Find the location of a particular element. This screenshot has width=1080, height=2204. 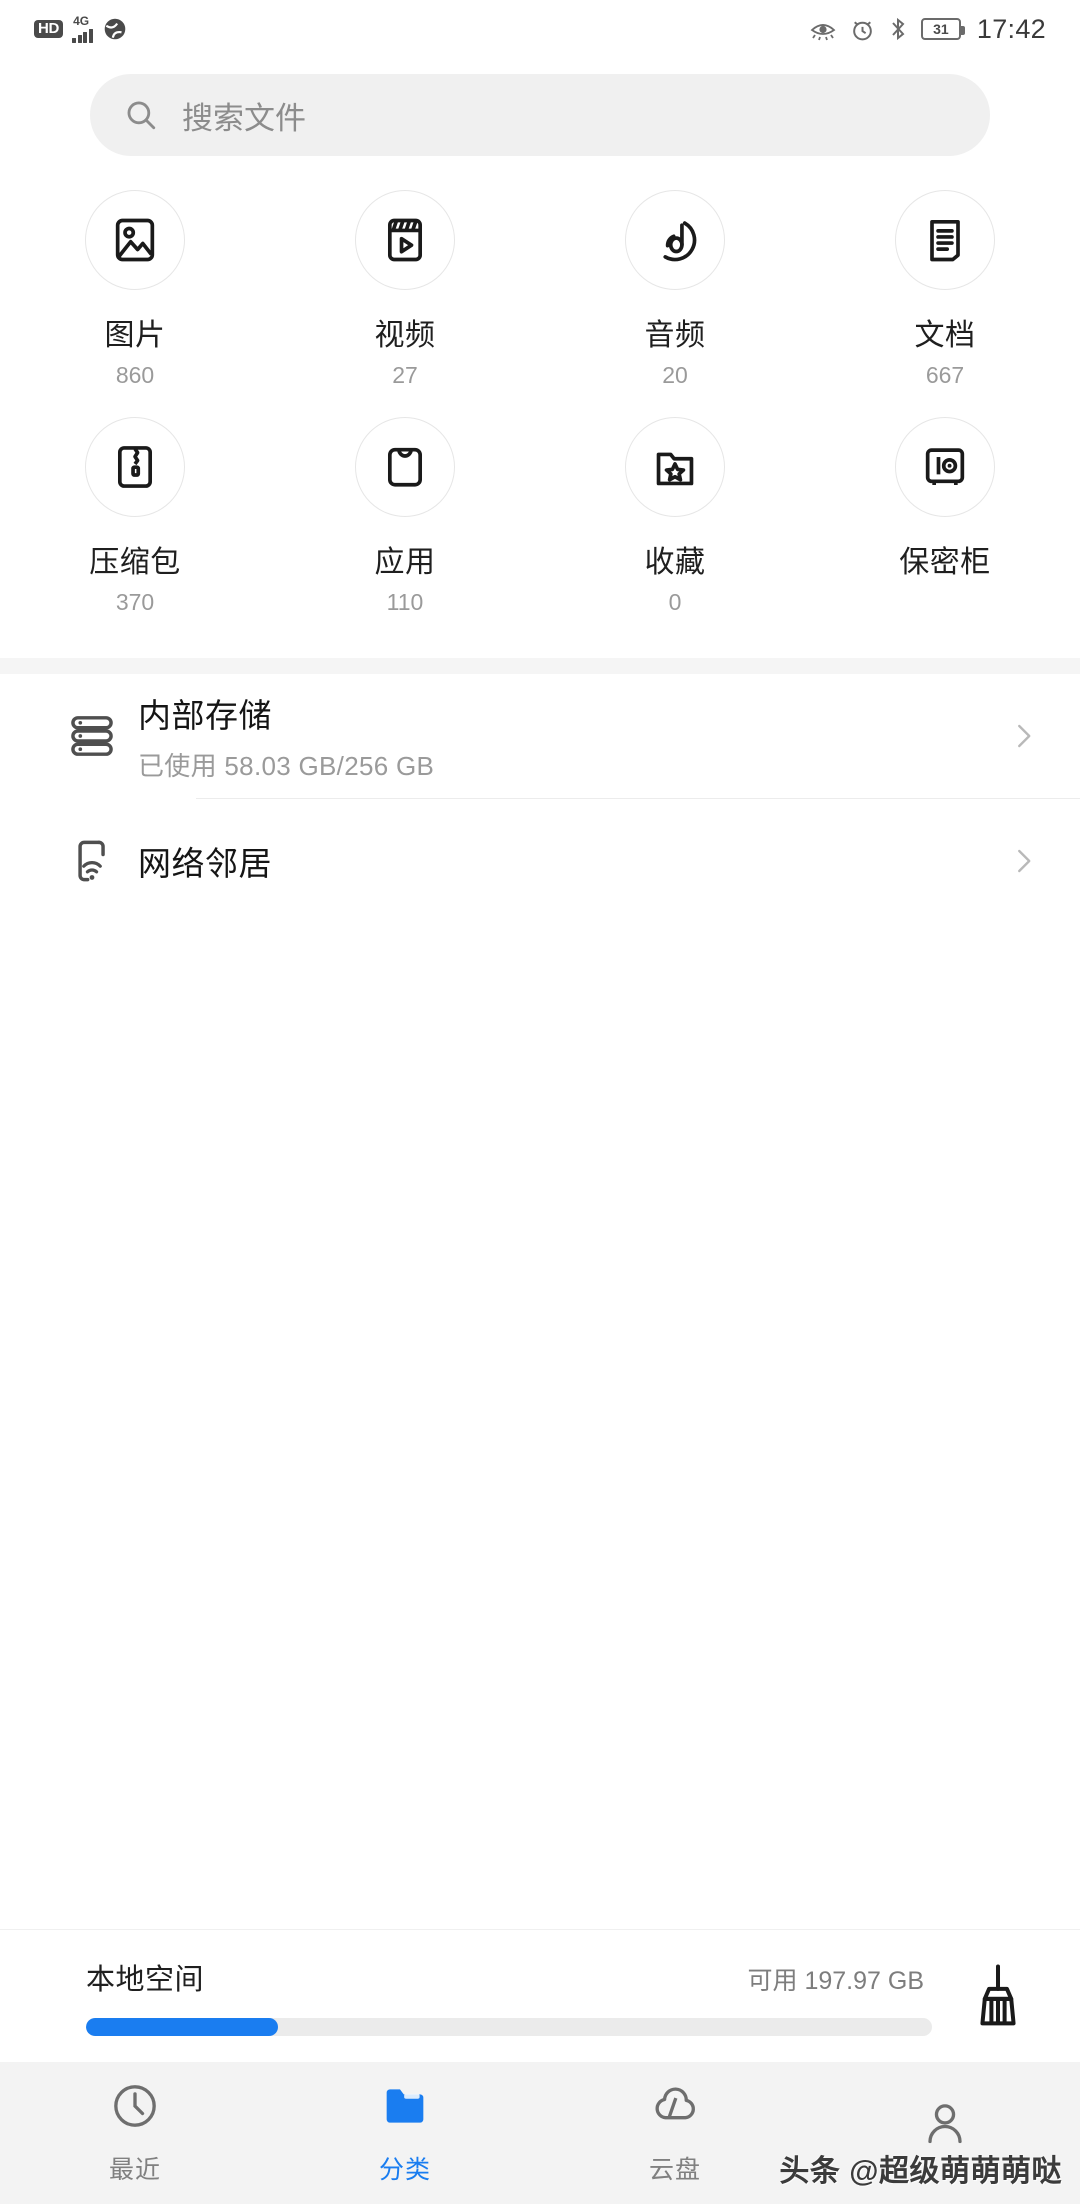

category-item-safe: 保密柜 is located at coordinates (945, 516).